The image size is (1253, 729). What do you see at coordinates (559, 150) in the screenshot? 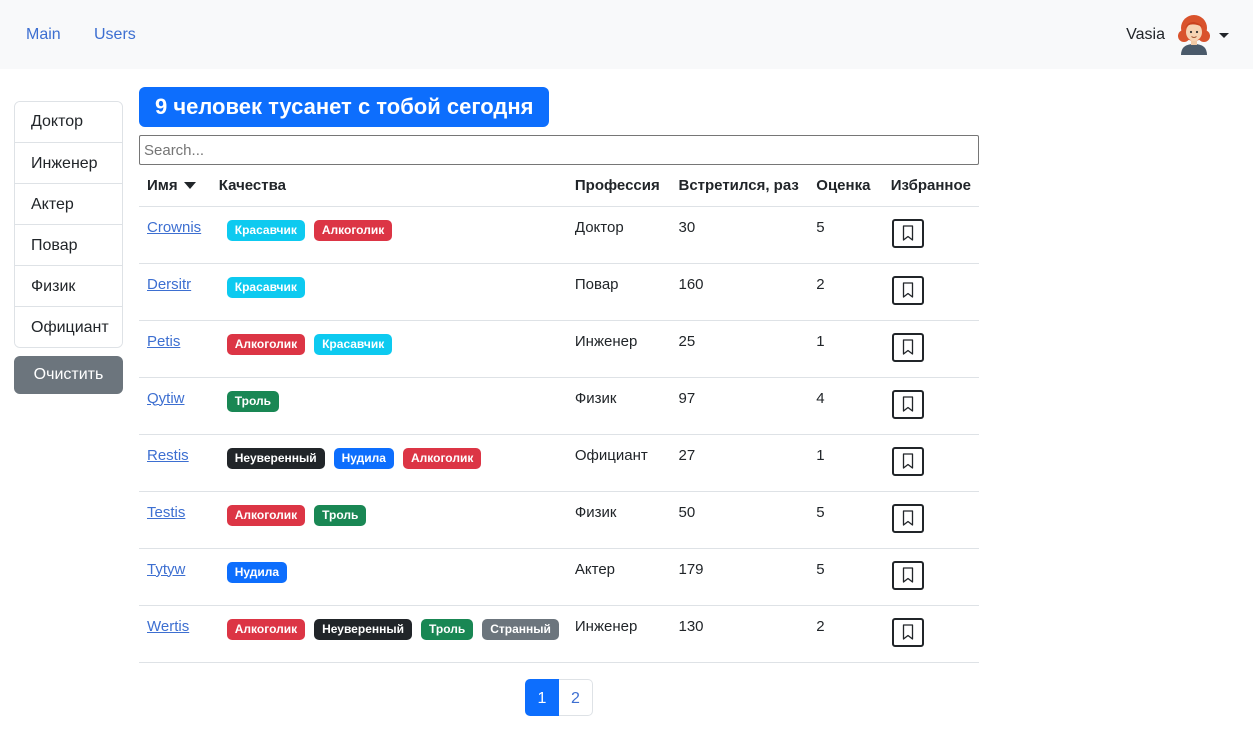
I see `search-input` at bounding box center [559, 150].